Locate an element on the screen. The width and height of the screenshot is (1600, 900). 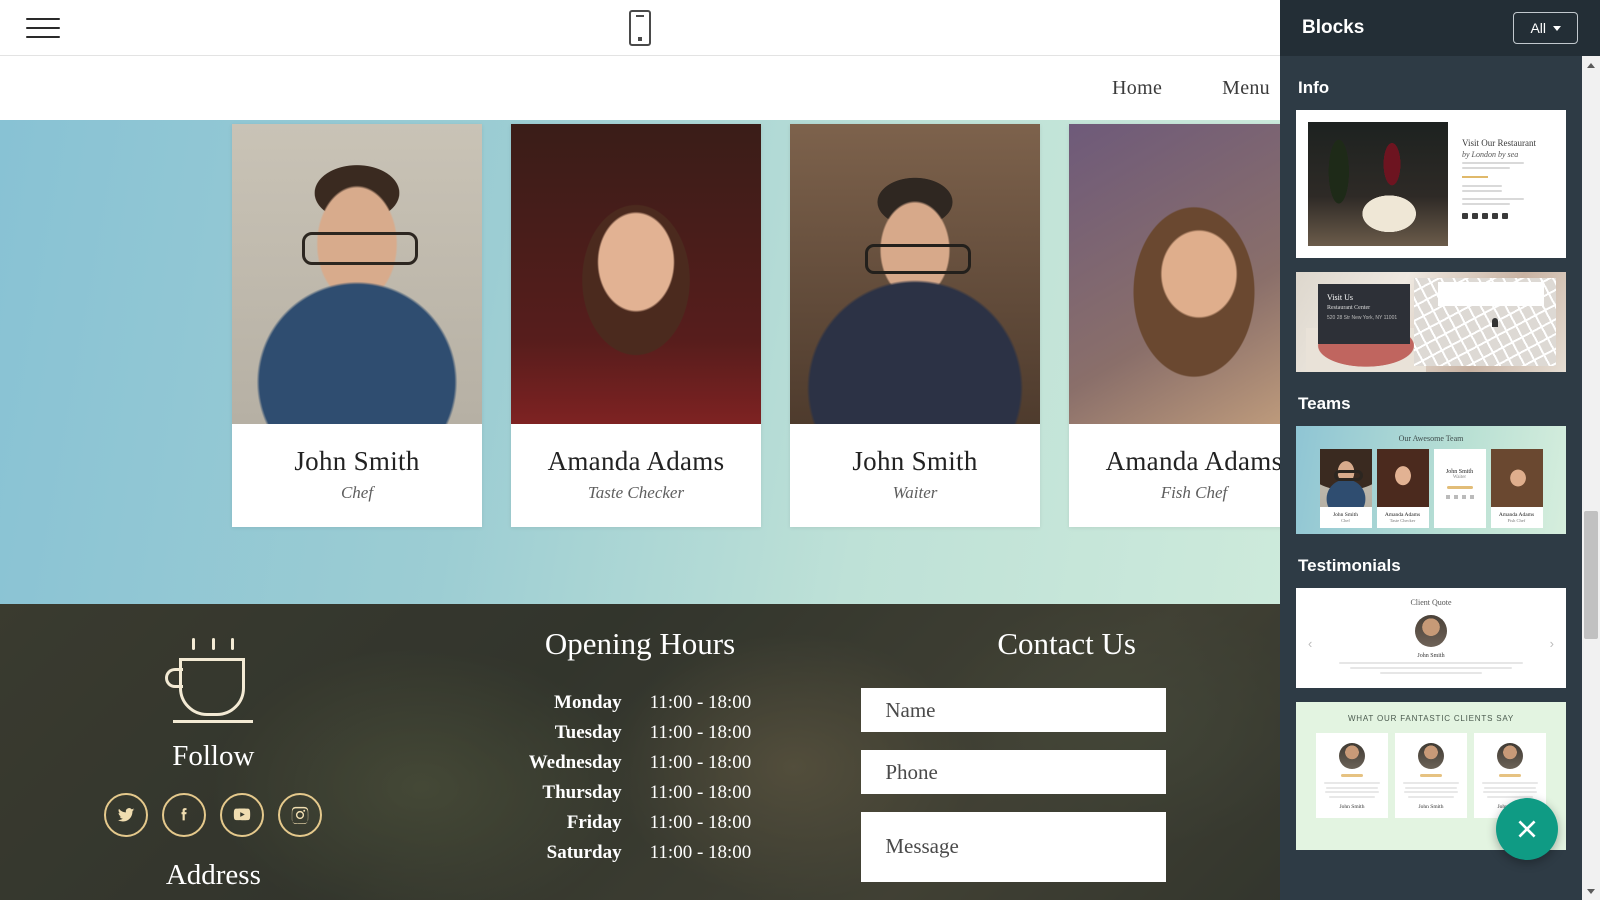
block-thumb-quote-carousel: Client Quote John Smith ‹ › is located at coordinates (1431, 638).